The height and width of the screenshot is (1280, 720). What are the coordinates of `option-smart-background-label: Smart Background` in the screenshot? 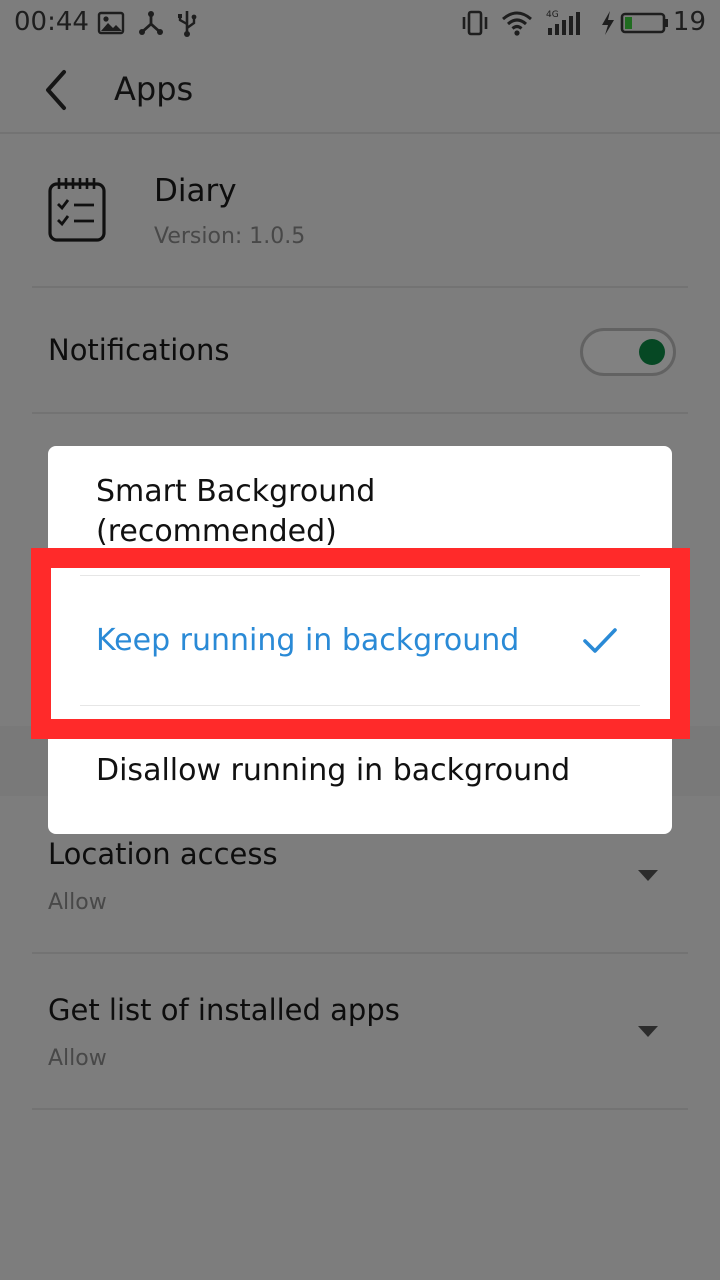 It's located at (236, 491).